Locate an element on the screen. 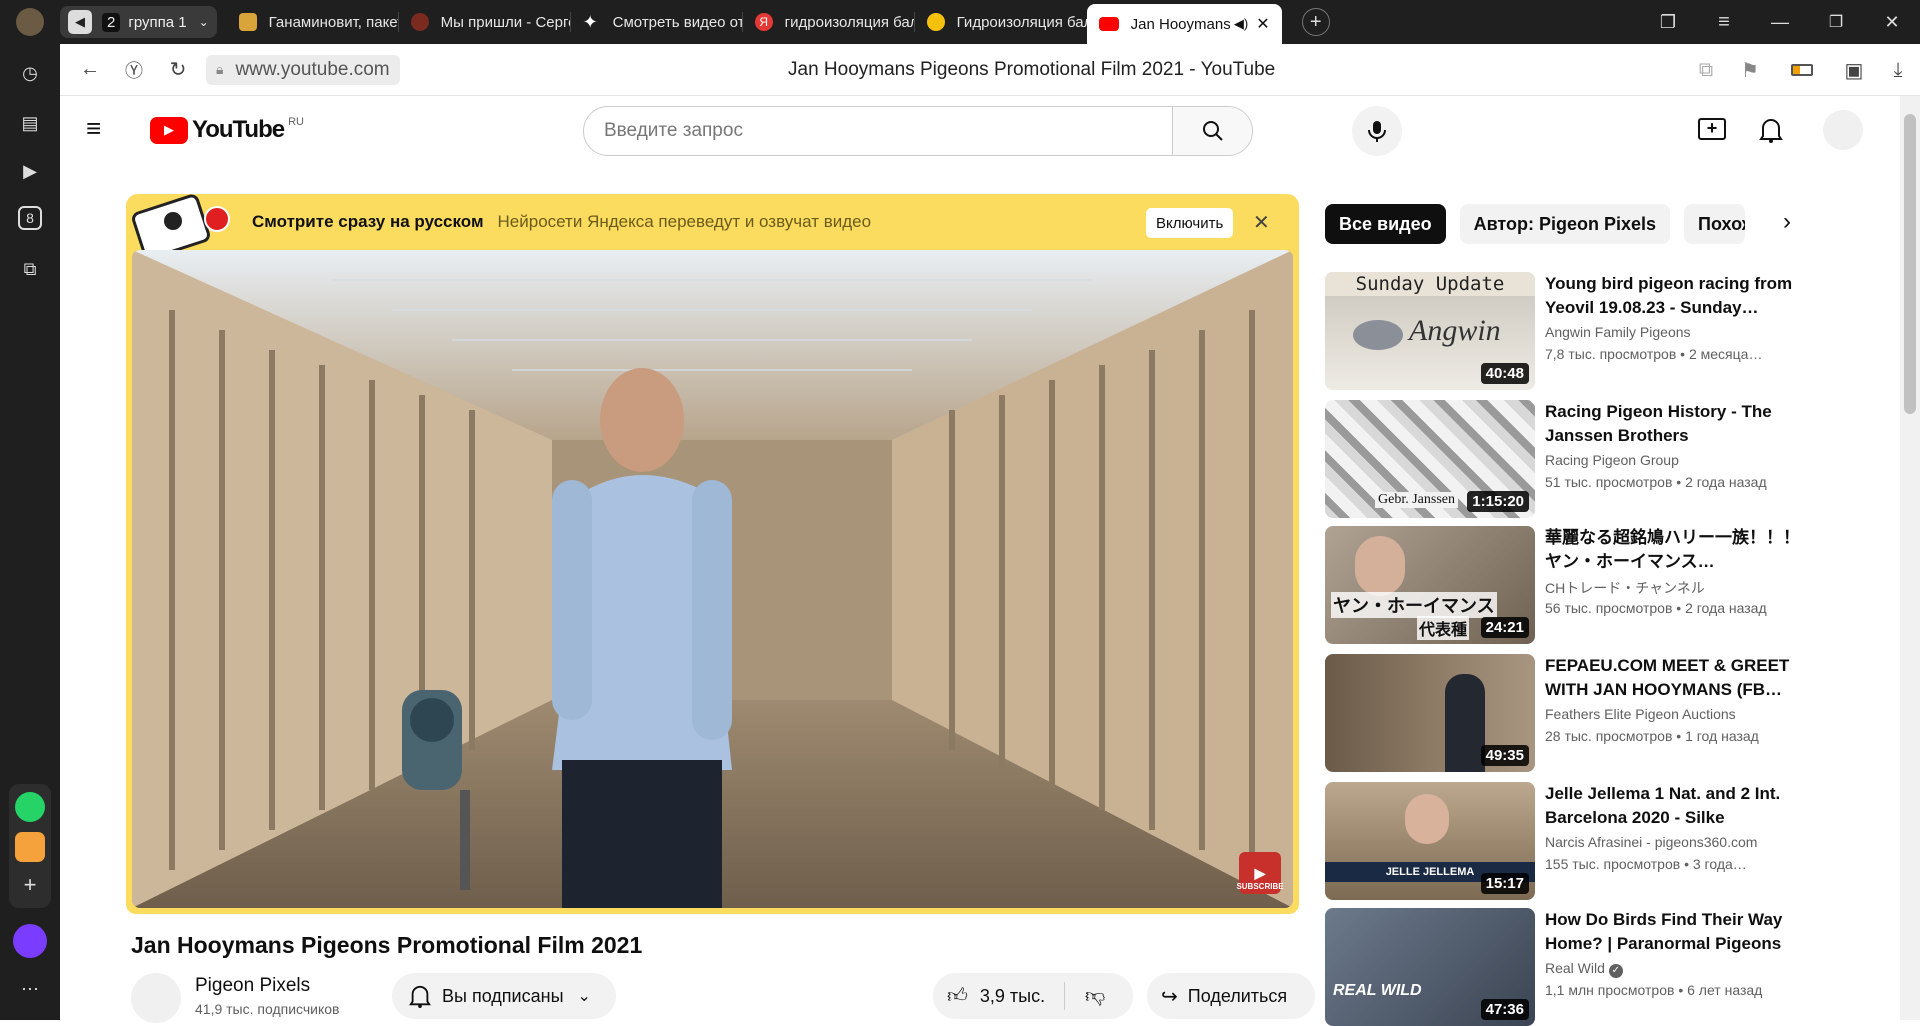 This screenshot has width=1920, height=1026. add-app-icon: + is located at coordinates (30, 885).